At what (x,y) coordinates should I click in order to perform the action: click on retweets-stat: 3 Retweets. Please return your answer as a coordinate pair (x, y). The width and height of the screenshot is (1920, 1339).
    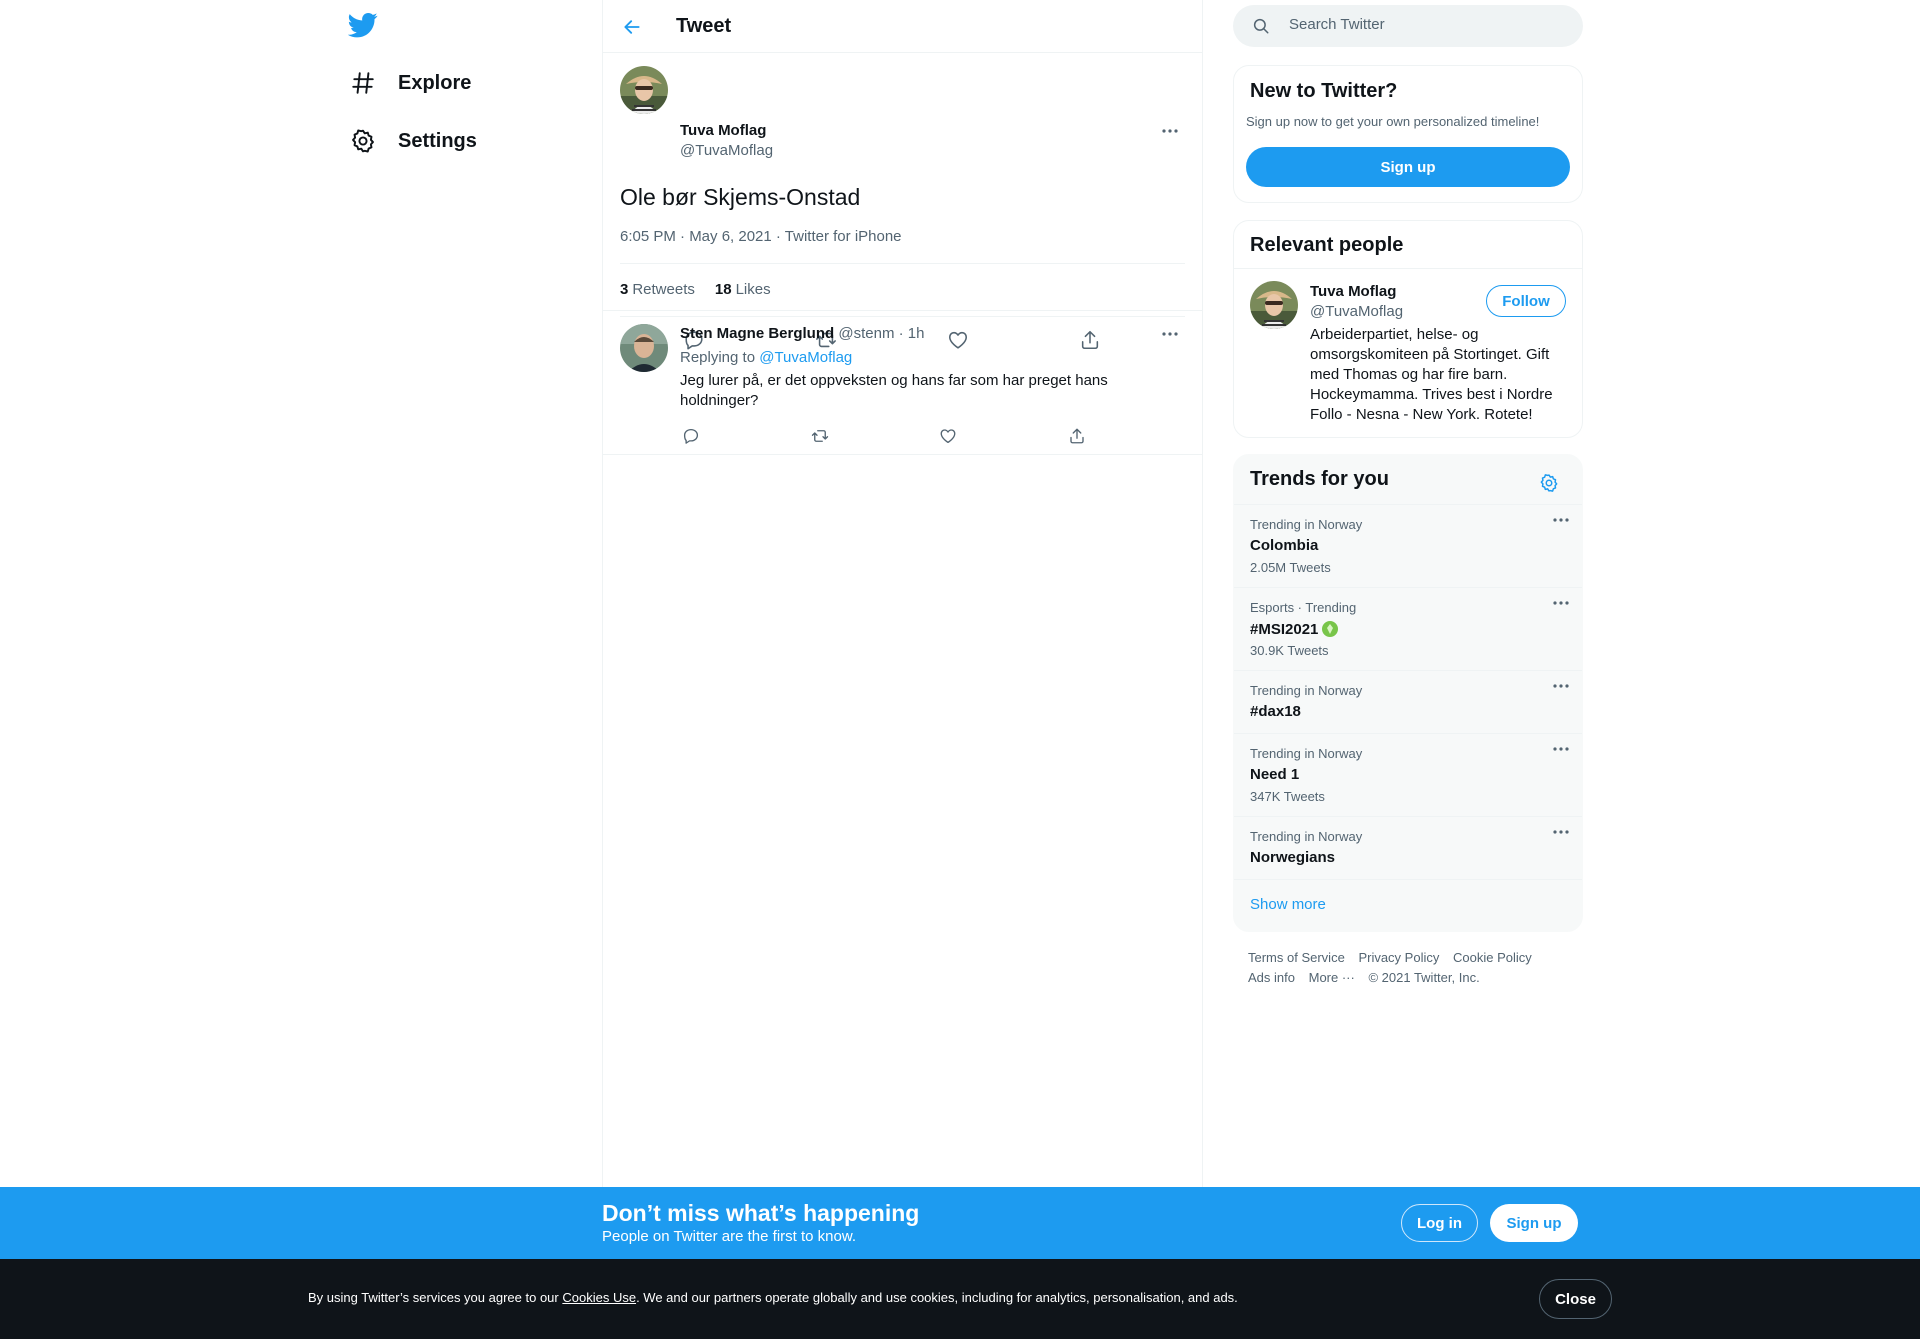
    Looking at the image, I should click on (657, 289).